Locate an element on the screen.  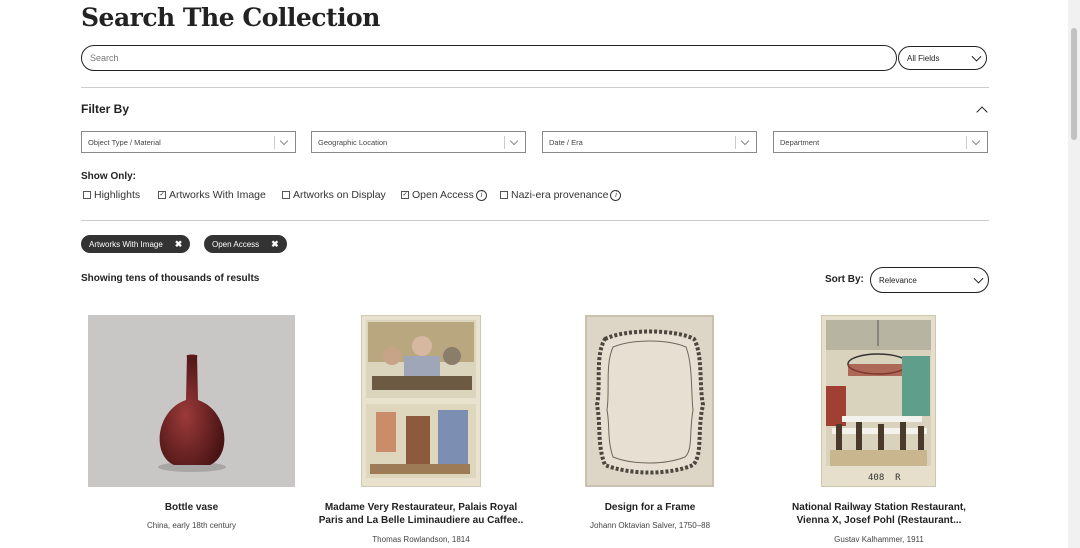
artwork-image-madame-very is located at coordinates (421, 401).